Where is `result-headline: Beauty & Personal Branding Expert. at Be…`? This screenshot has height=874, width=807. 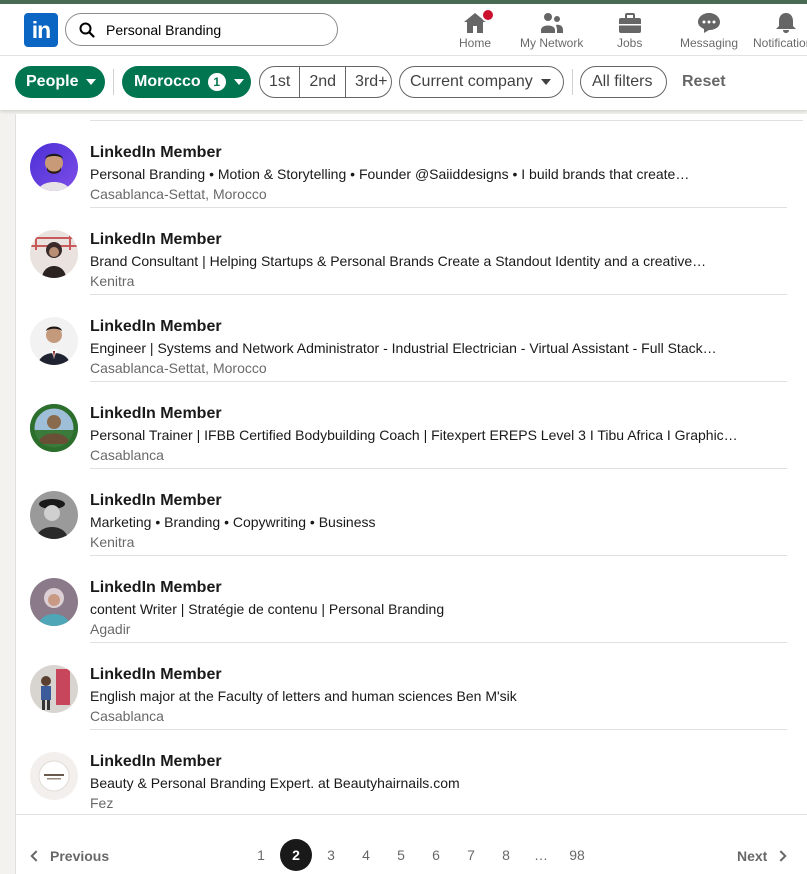
result-headline: Beauty & Personal Branding Expert. at Be… is located at coordinates (275, 783).